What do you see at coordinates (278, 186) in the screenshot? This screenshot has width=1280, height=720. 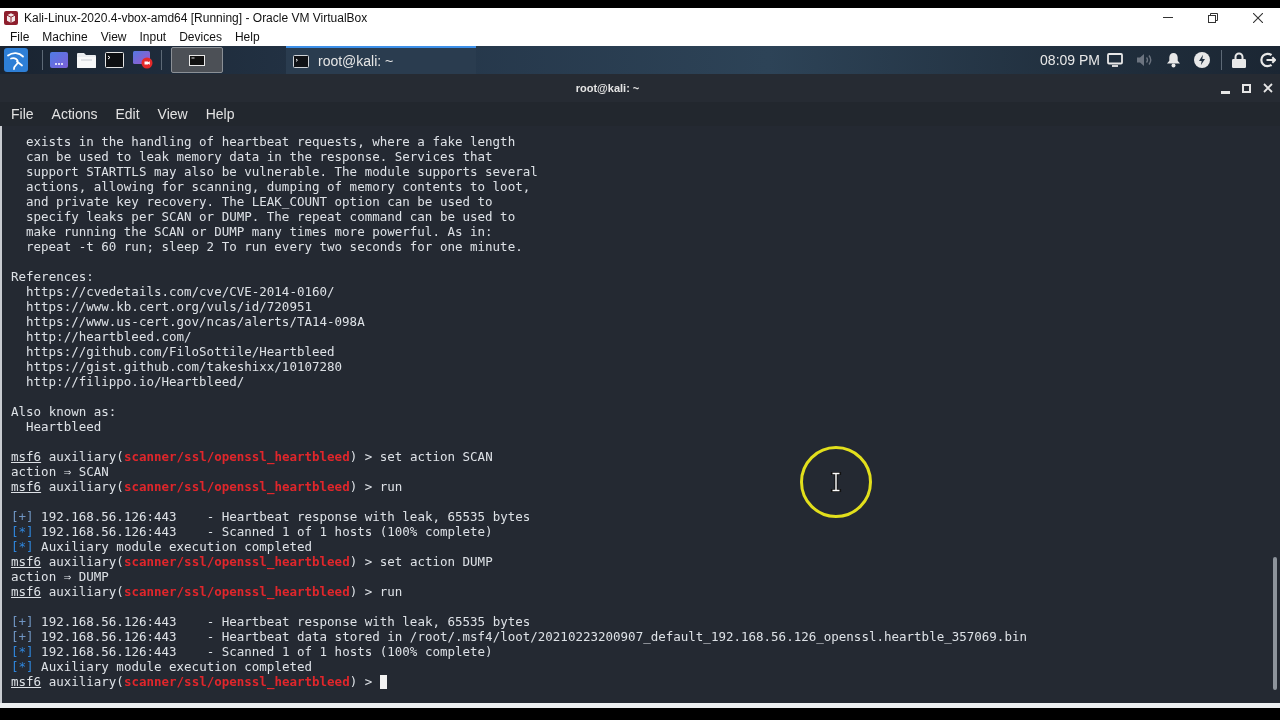 I see `terminal-text-line: actions, allowing for scanning, dumping of memory contents to loot,` at bounding box center [278, 186].